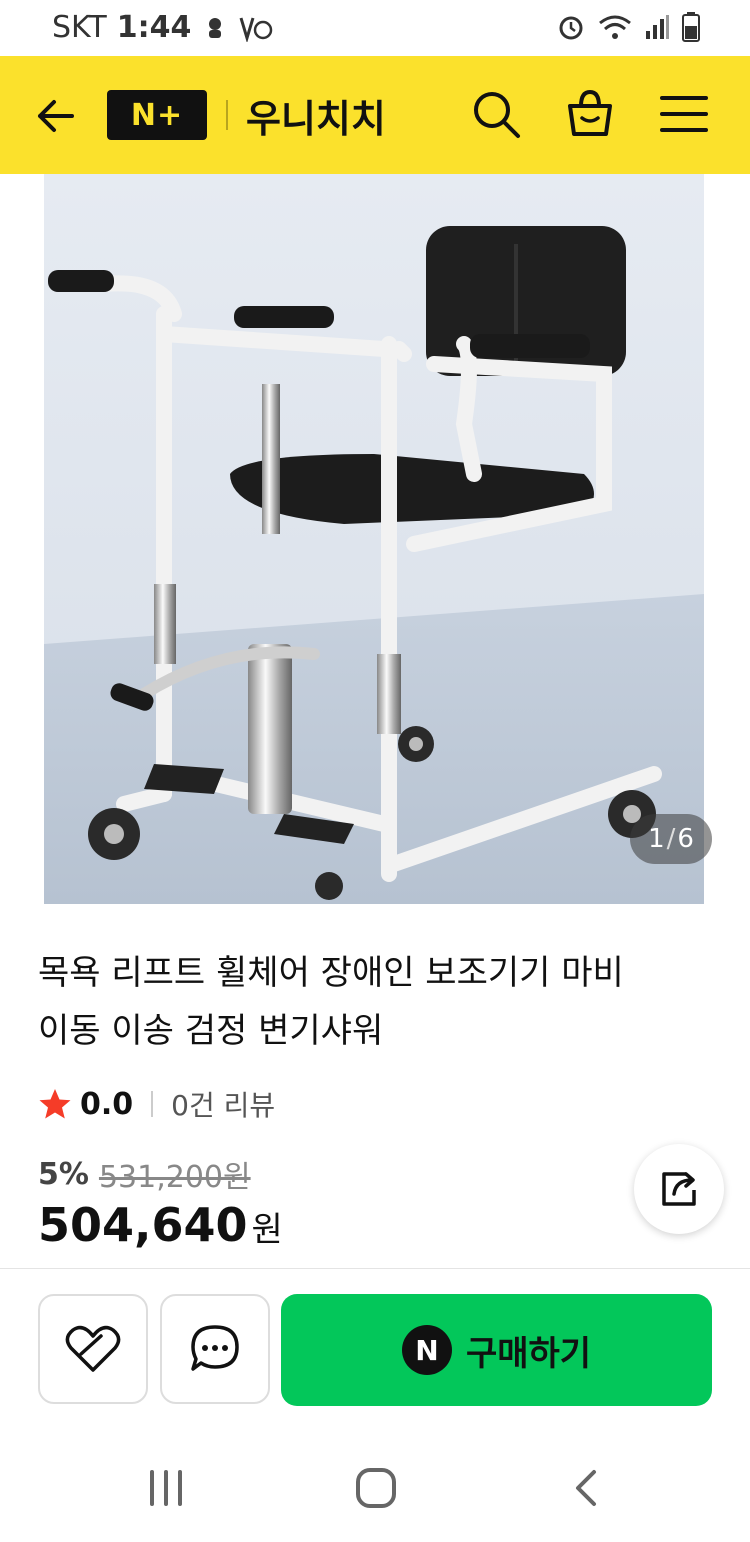 The image size is (750, 1542). What do you see at coordinates (375, 28) in the screenshot?
I see `status-bar: SKT 1:44` at bounding box center [375, 28].